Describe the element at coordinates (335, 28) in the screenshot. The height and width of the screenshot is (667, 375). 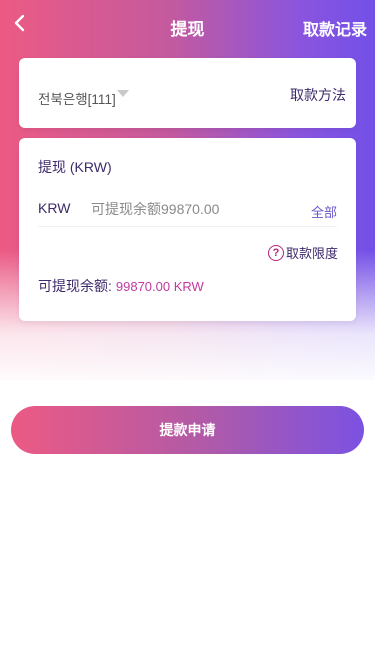
I see `withdraw-records-link: 取款记录` at that location.